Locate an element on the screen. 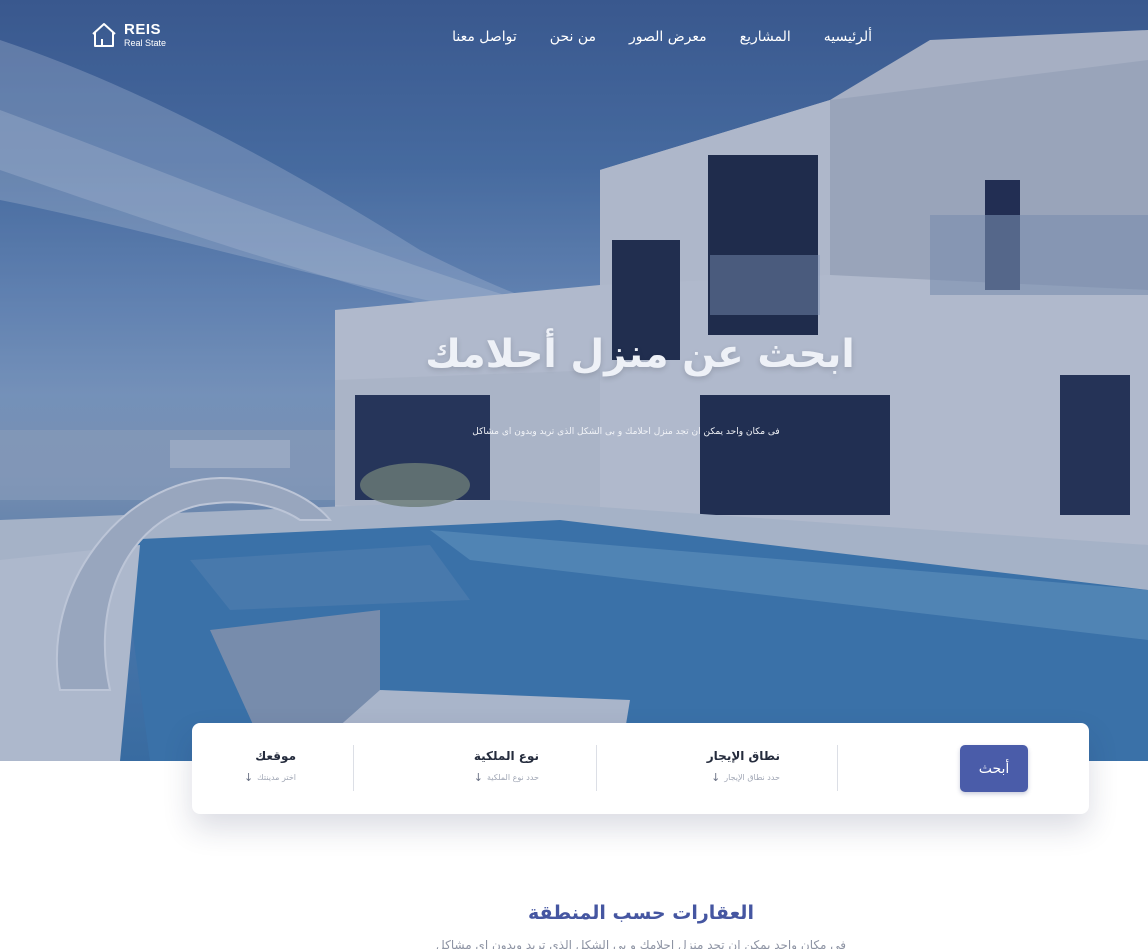 This screenshot has height=949, width=1148. property-type-hint: حدد نوع الملكية ↓ is located at coordinates (506, 777).